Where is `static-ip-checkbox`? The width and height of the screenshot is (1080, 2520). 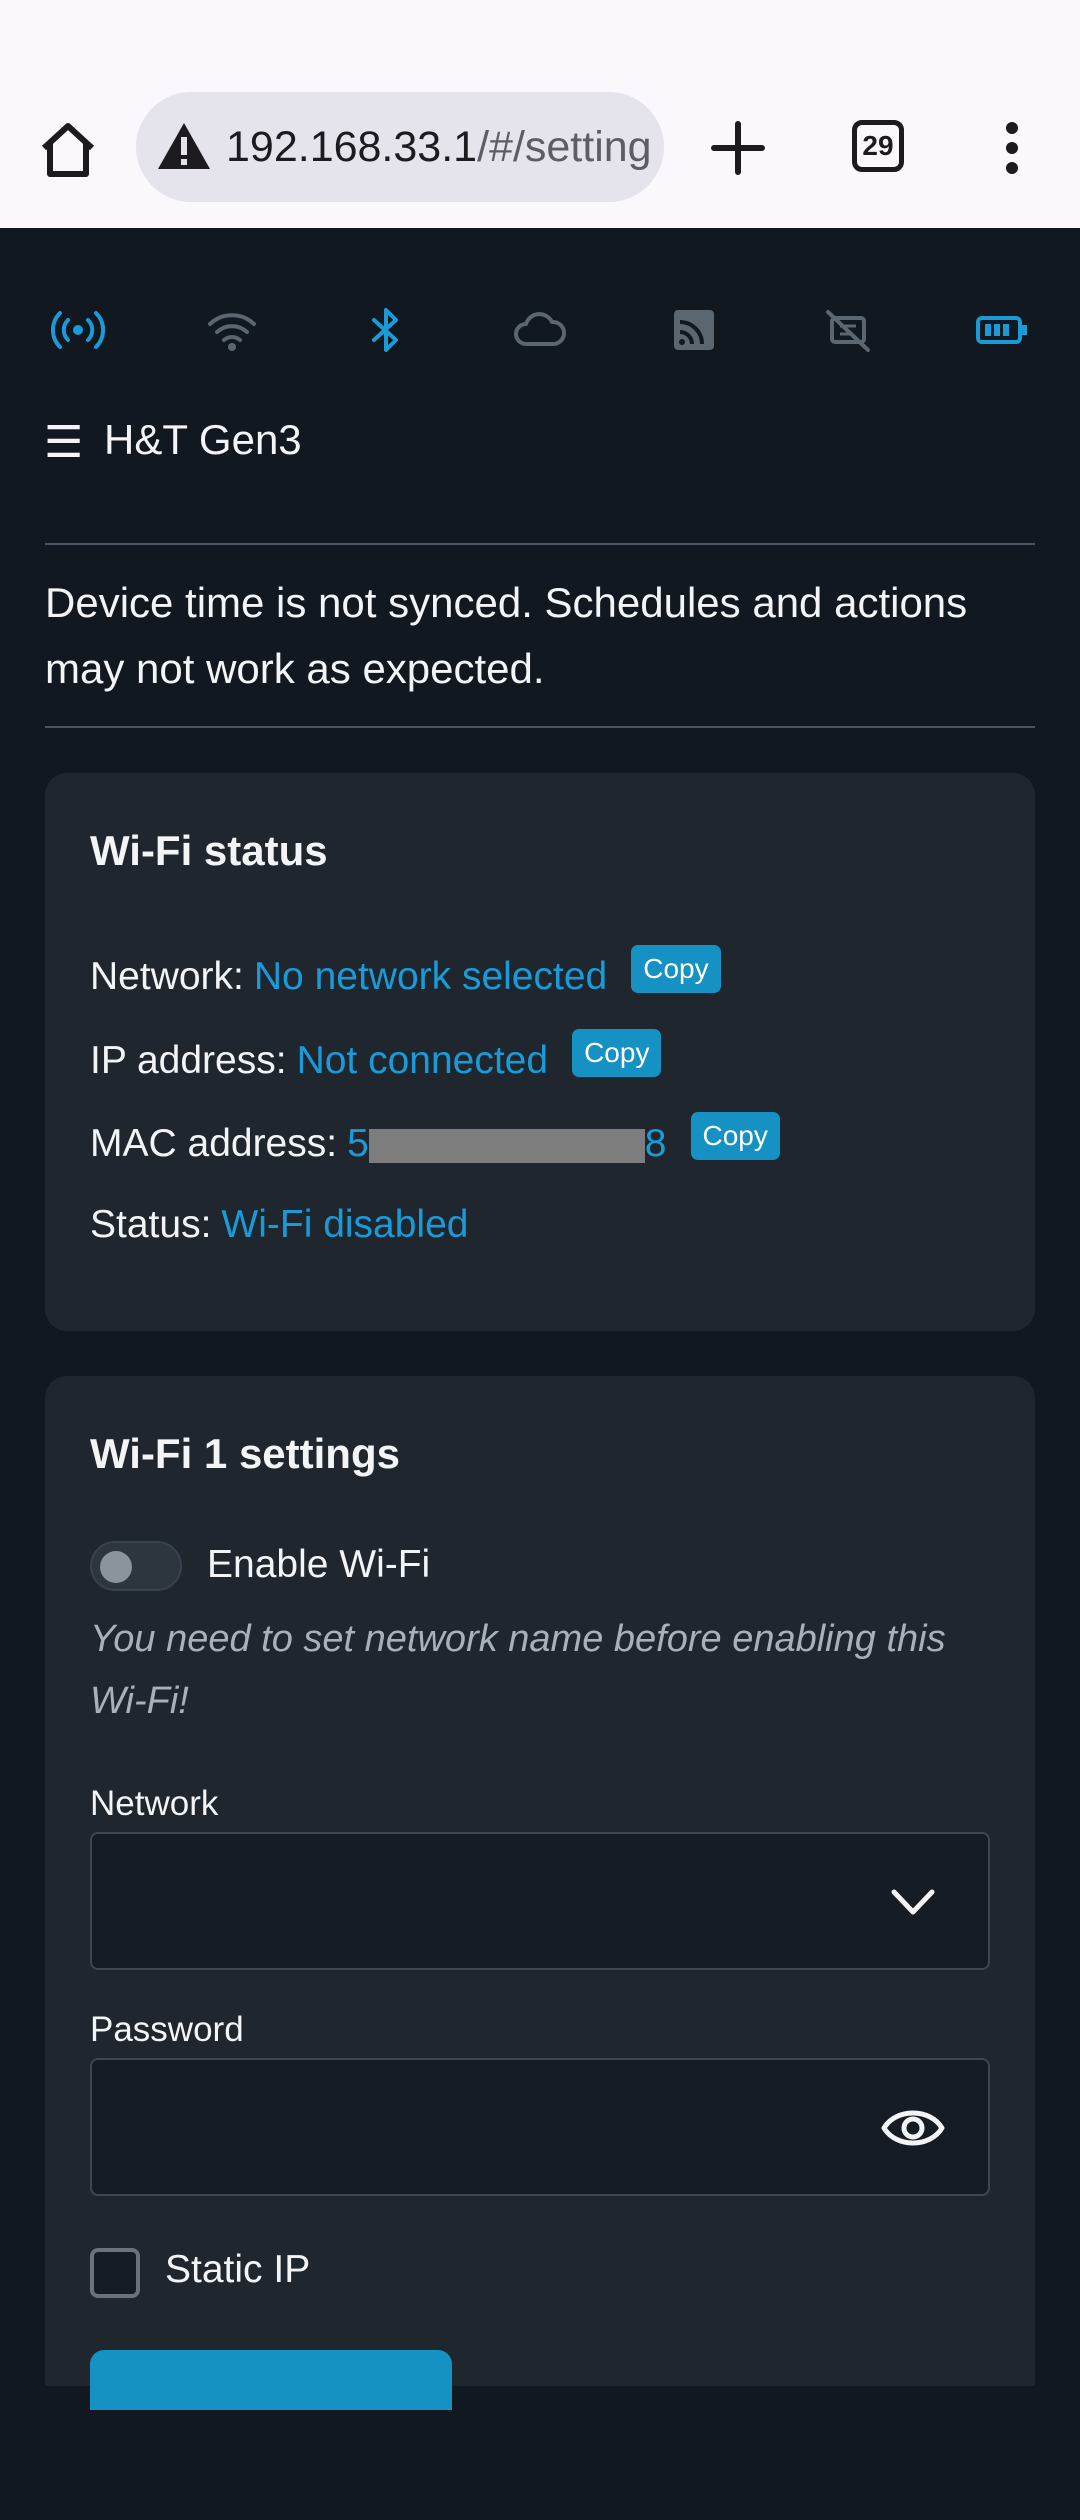
static-ip-checkbox is located at coordinates (115, 2273).